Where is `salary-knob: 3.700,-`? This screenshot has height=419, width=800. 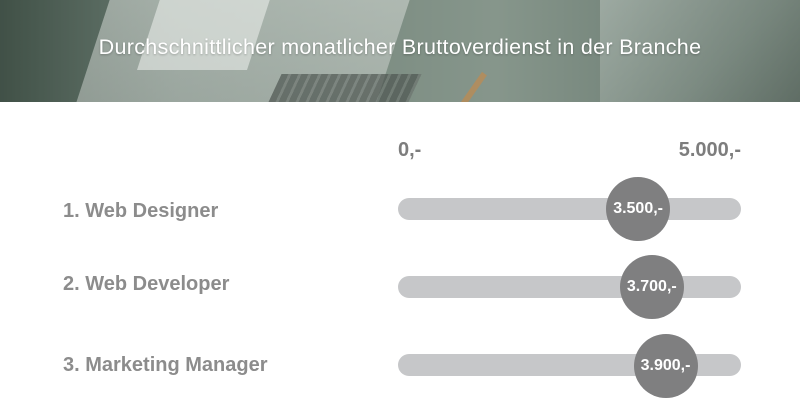 salary-knob: 3.700,- is located at coordinates (651, 287).